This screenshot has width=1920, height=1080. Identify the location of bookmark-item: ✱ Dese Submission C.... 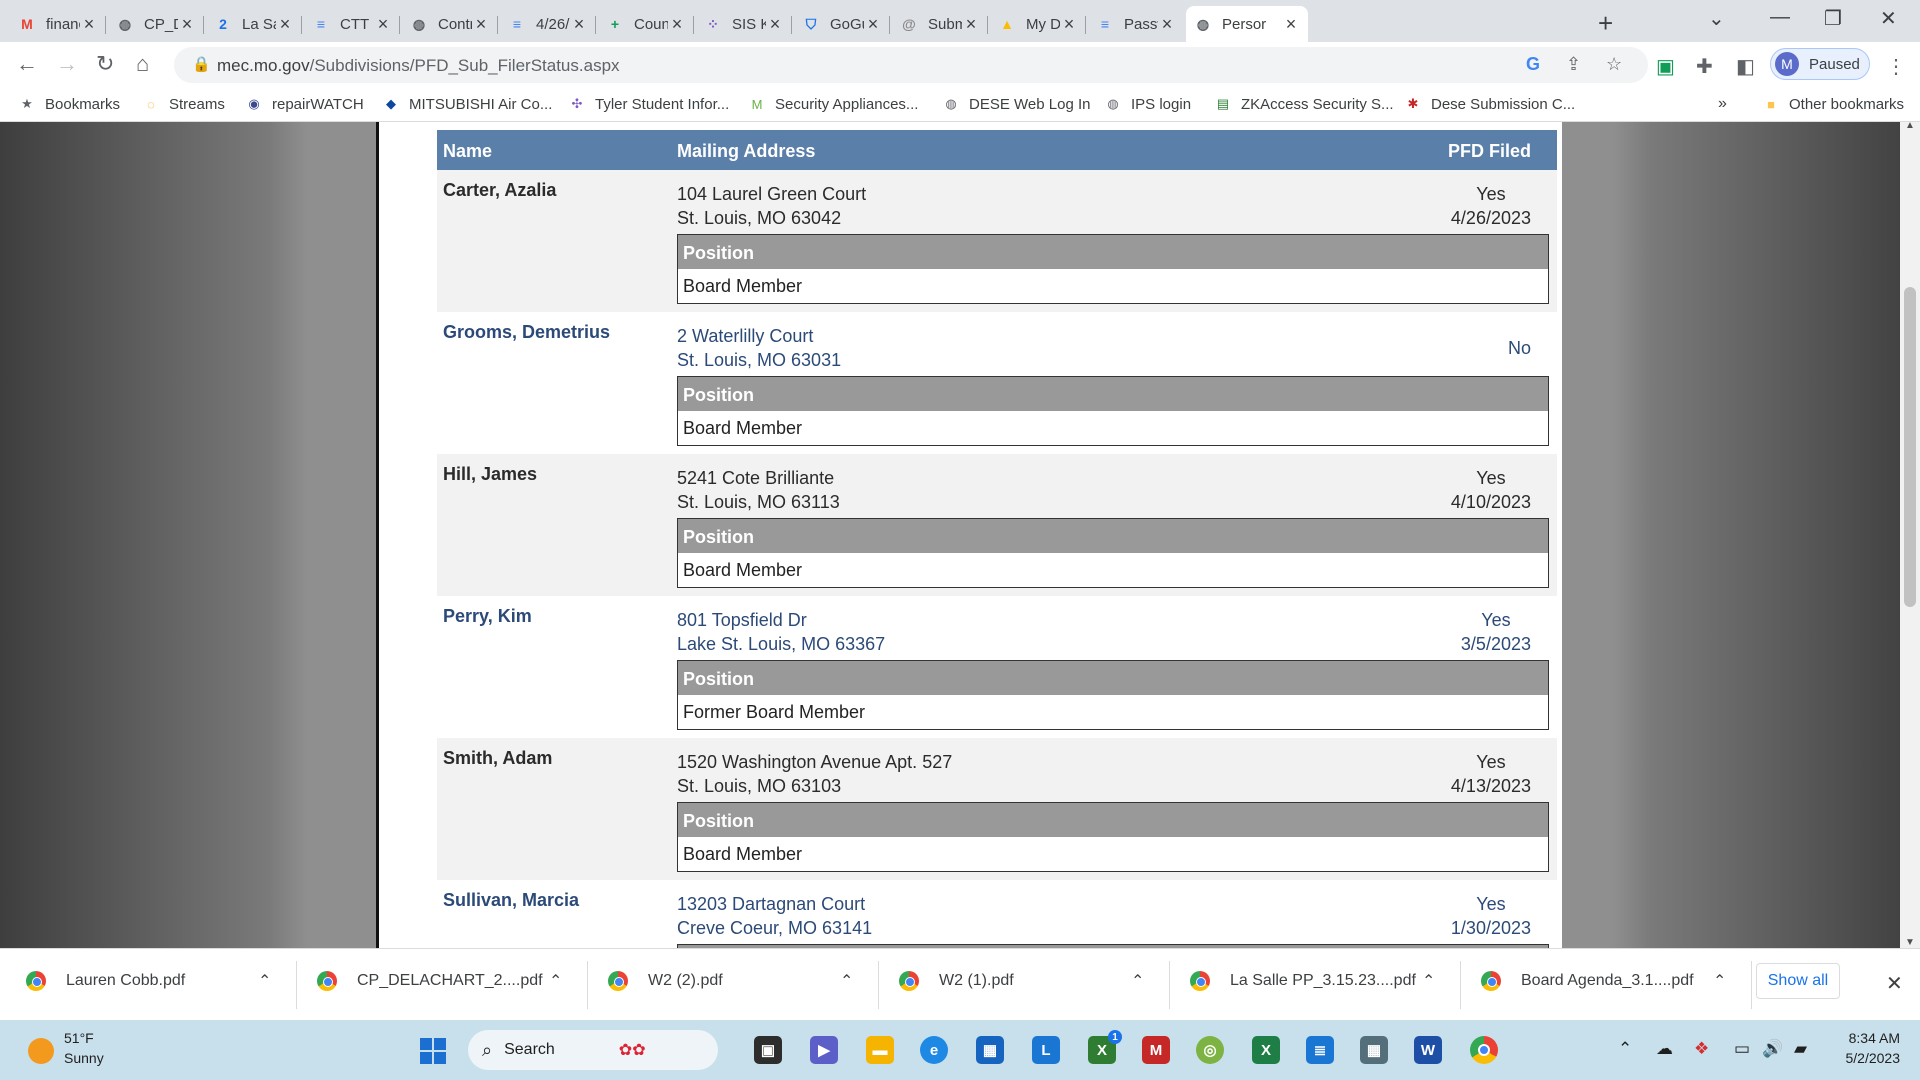
(1490, 104).